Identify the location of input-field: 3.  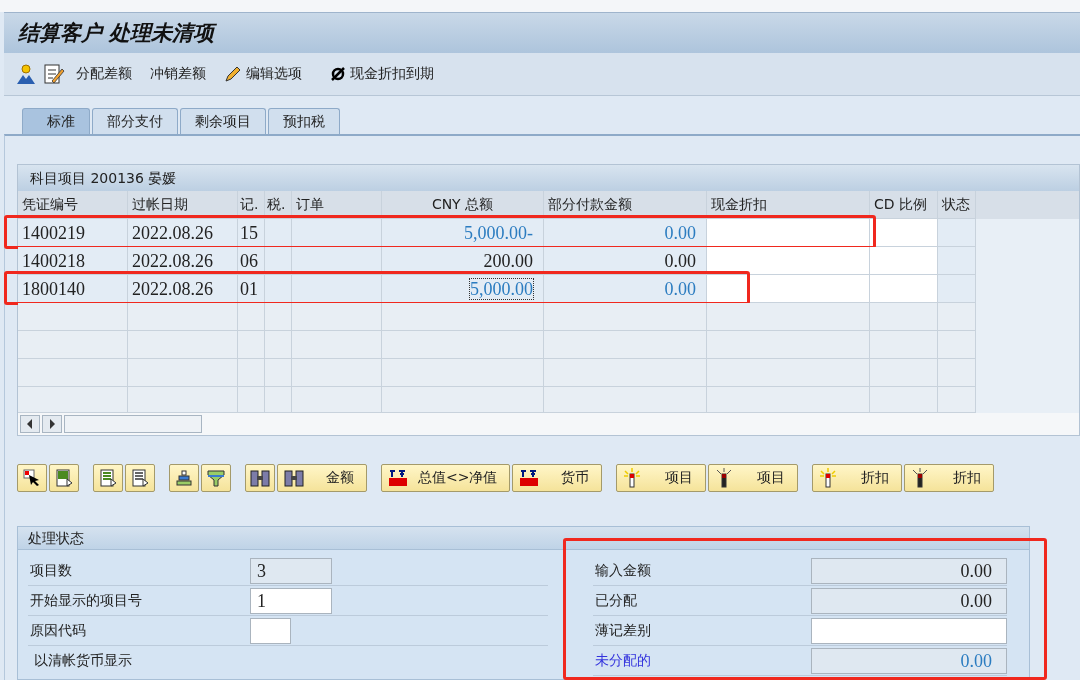
(291, 570).